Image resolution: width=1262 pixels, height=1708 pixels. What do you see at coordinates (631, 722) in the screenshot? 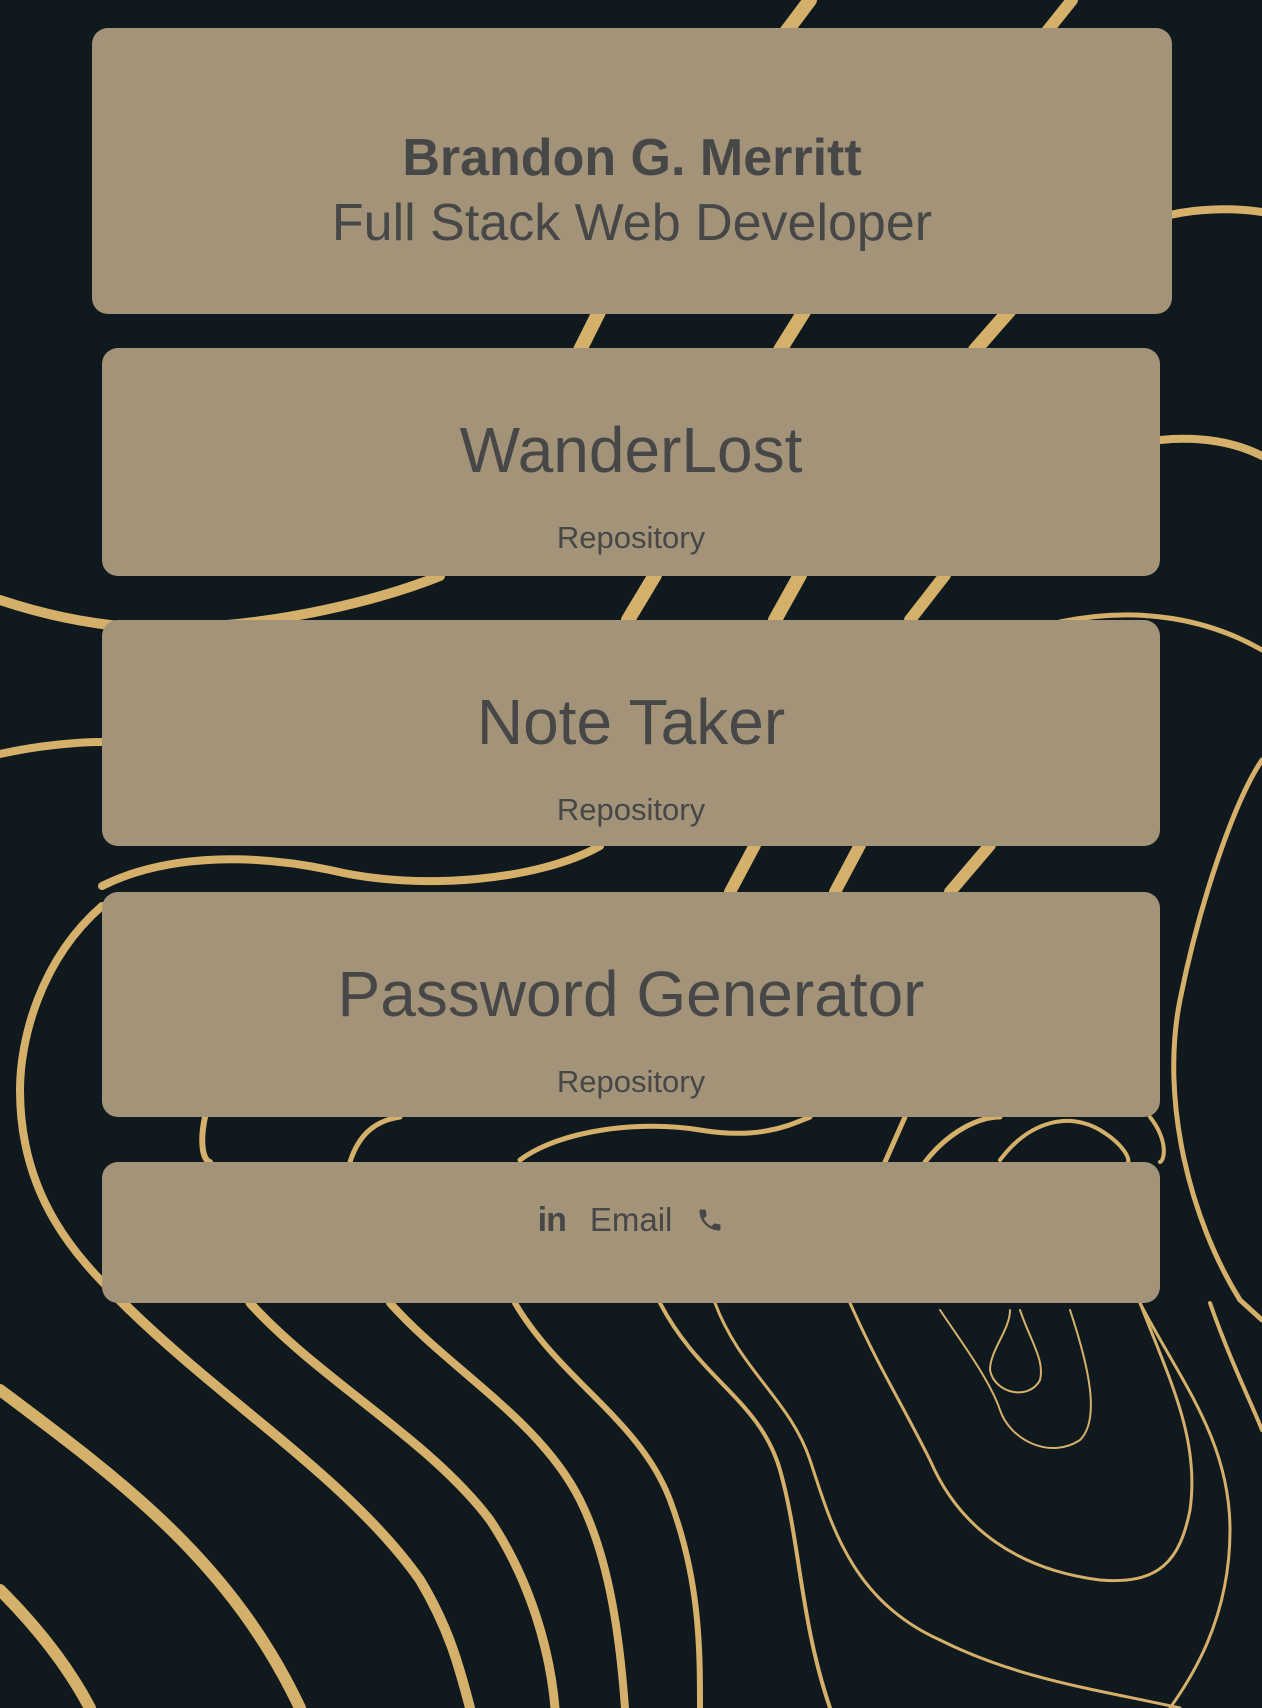
I see `project-title: Note Taker` at bounding box center [631, 722].